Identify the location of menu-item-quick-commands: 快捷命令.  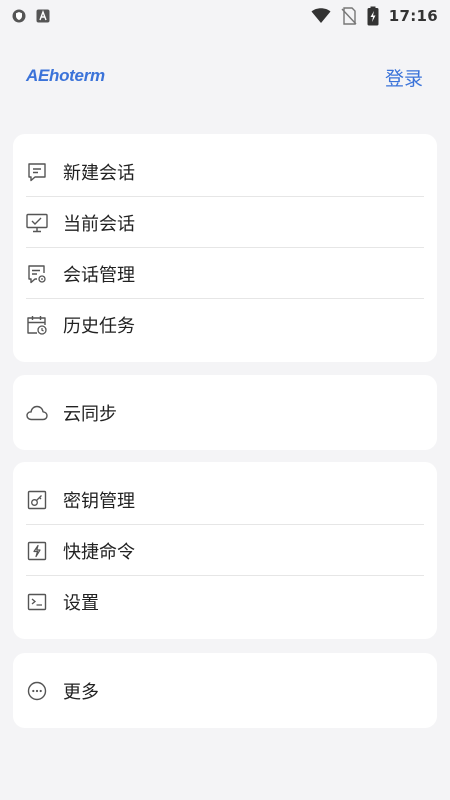
(225, 550).